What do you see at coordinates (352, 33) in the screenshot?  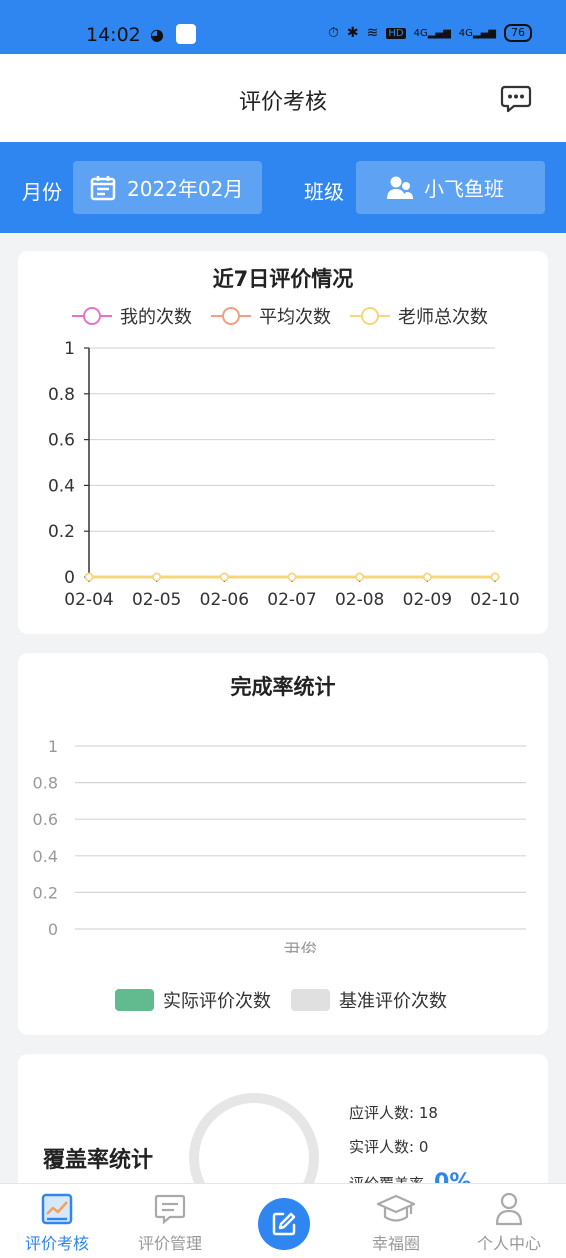 I see `bluetooth-icon: ✱` at bounding box center [352, 33].